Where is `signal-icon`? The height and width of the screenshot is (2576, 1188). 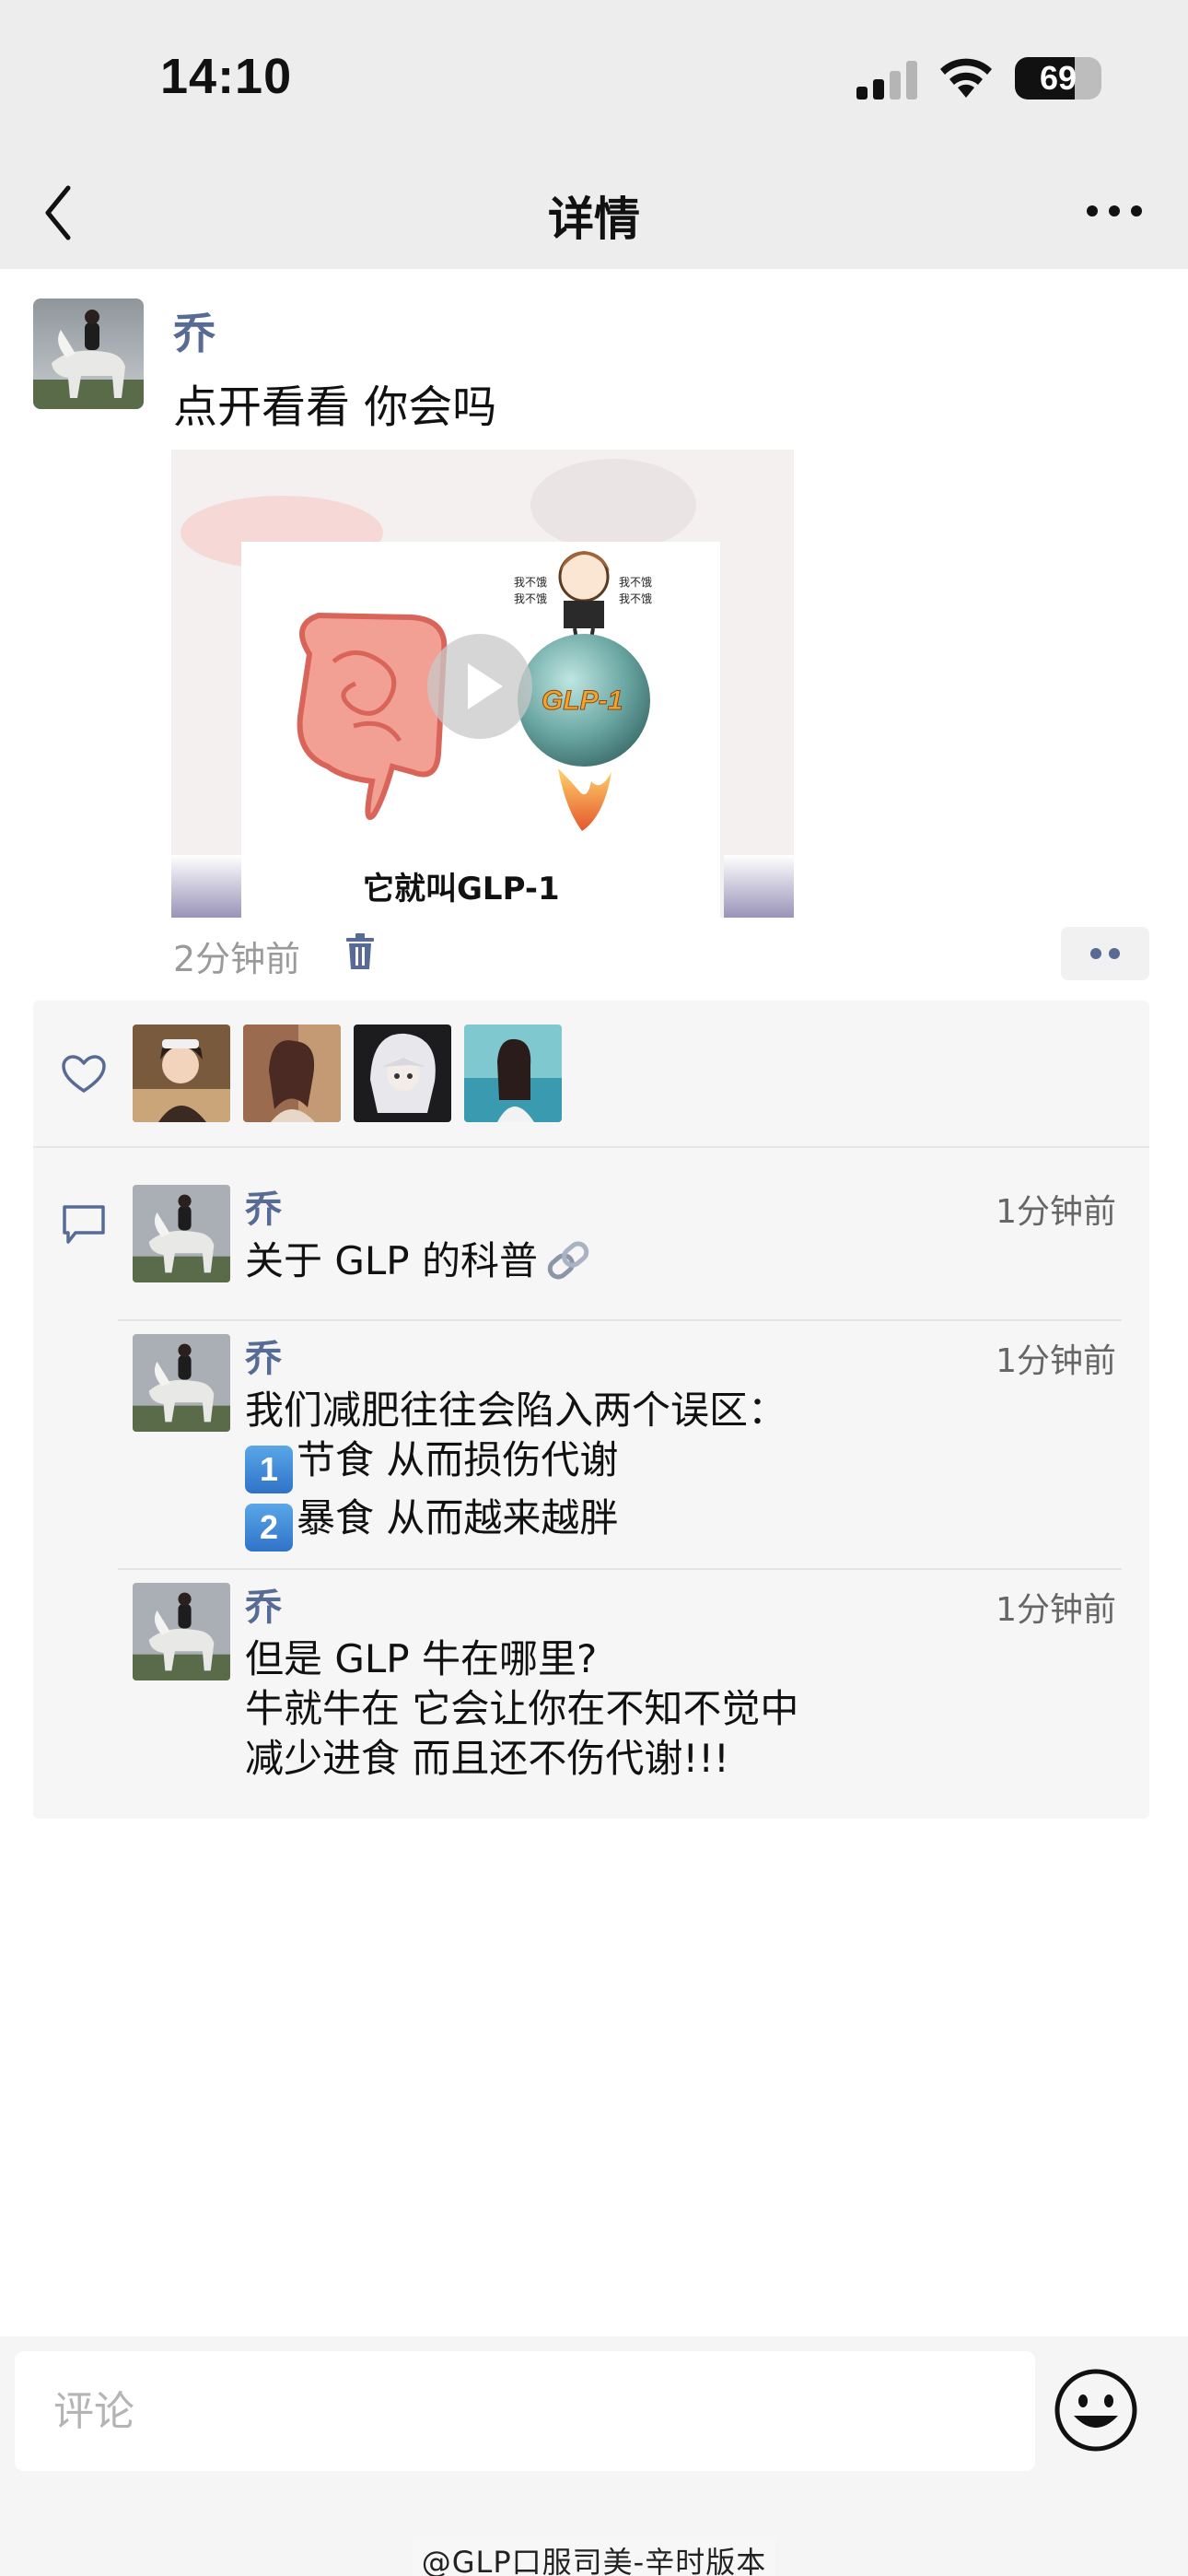
signal-icon is located at coordinates (886, 80).